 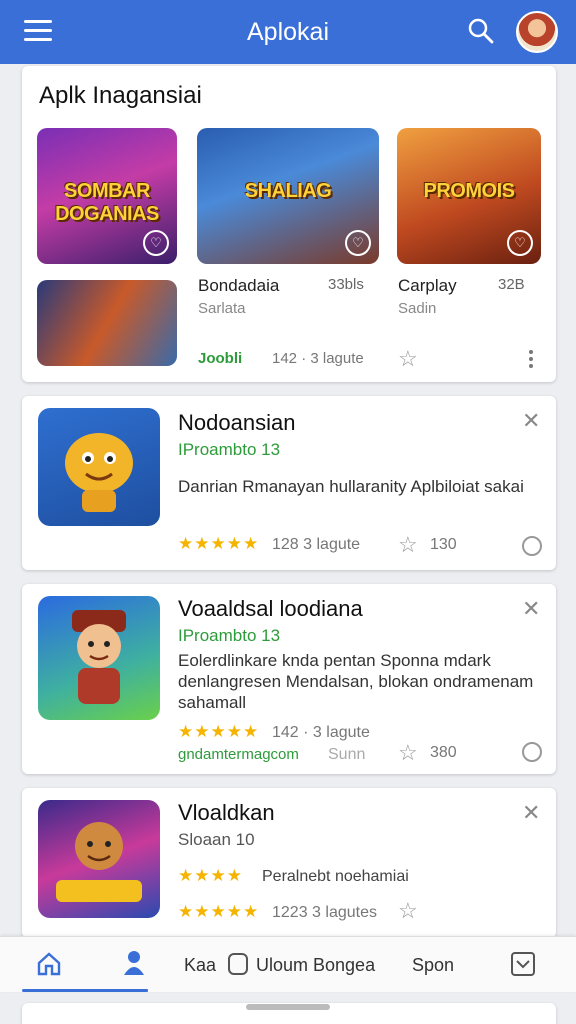 I want to click on tile-label: SHALIAG, so click(x=288, y=190).